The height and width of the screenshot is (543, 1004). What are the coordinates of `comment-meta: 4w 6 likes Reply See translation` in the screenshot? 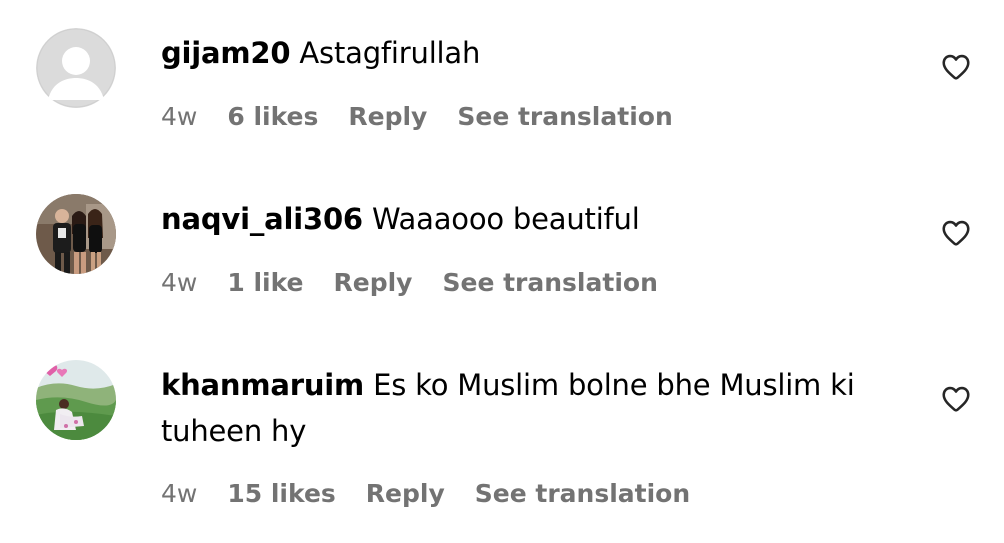 It's located at (417, 116).